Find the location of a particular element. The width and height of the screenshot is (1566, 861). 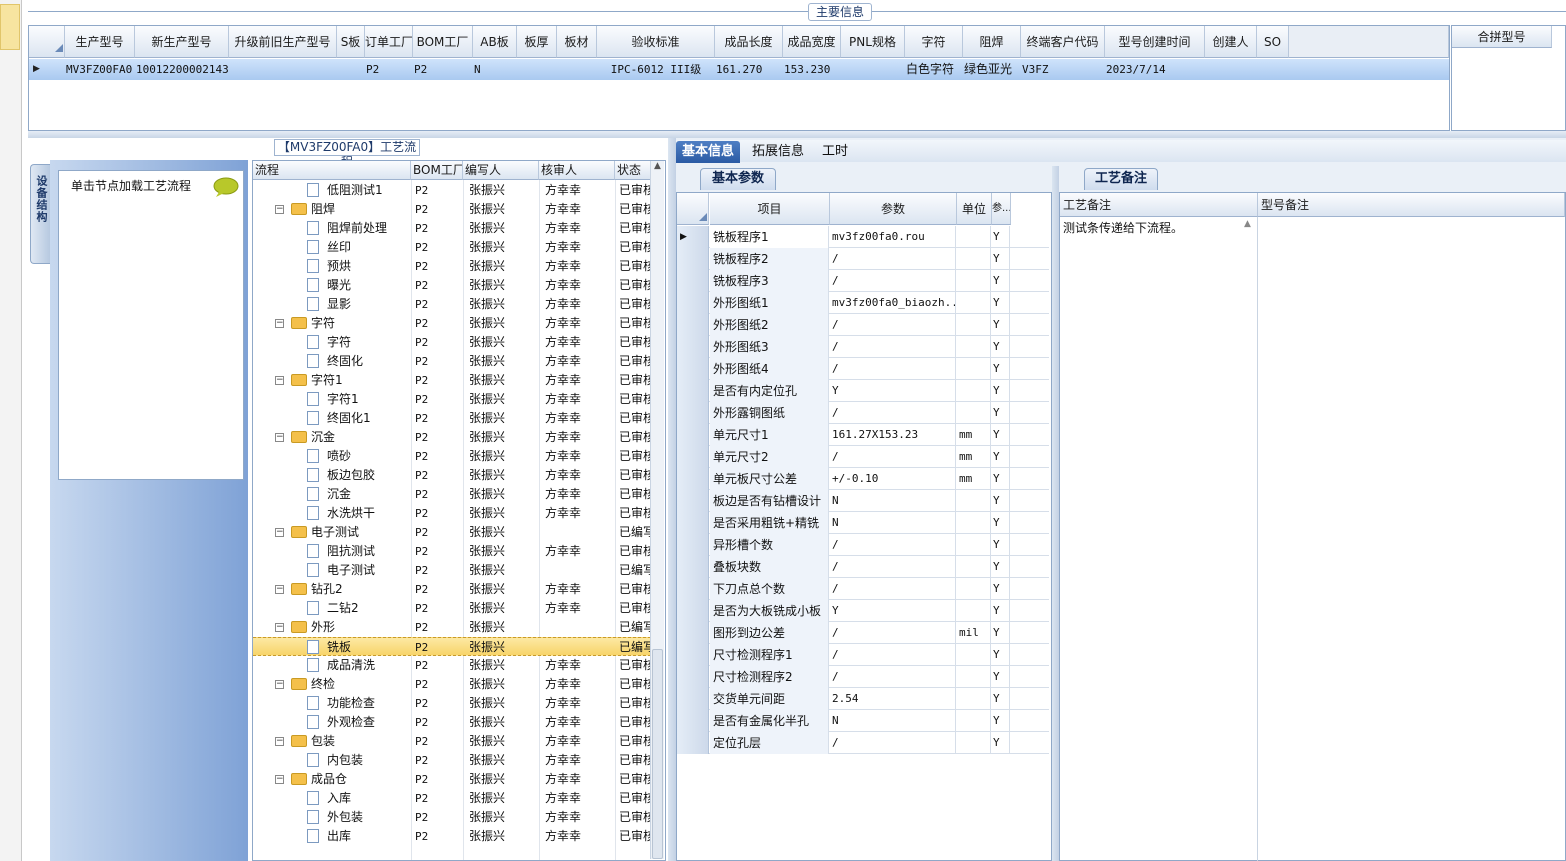

tree-row: 电子测试 P2 张振兴 已编写 is located at coordinates (452, 570).